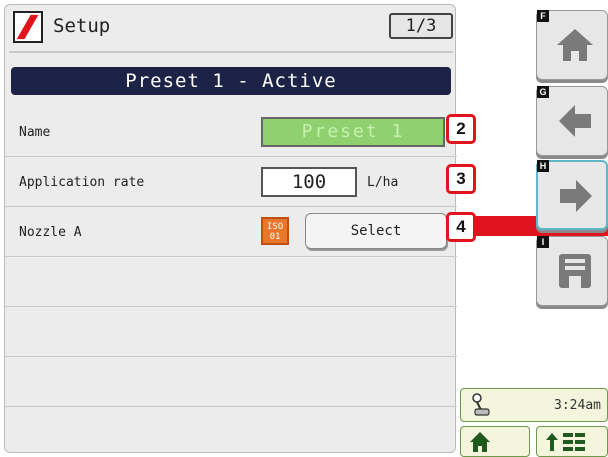 This screenshot has height=457, width=608. I want to click on row-nozzle-a: Nozzle A ISO 01 Select, so click(231, 232).